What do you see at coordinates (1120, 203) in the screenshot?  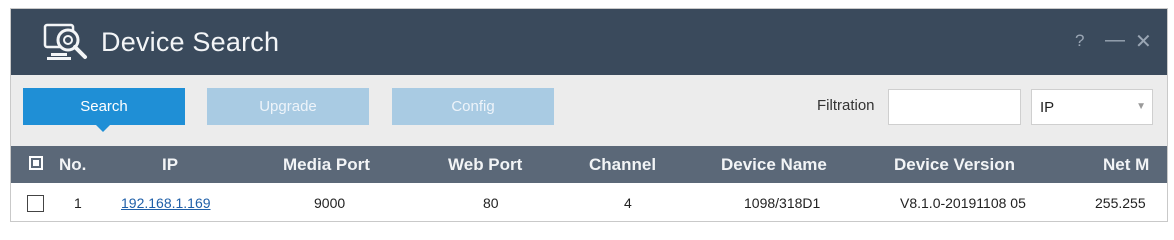 I see `cell-net-mask: 255.255` at bounding box center [1120, 203].